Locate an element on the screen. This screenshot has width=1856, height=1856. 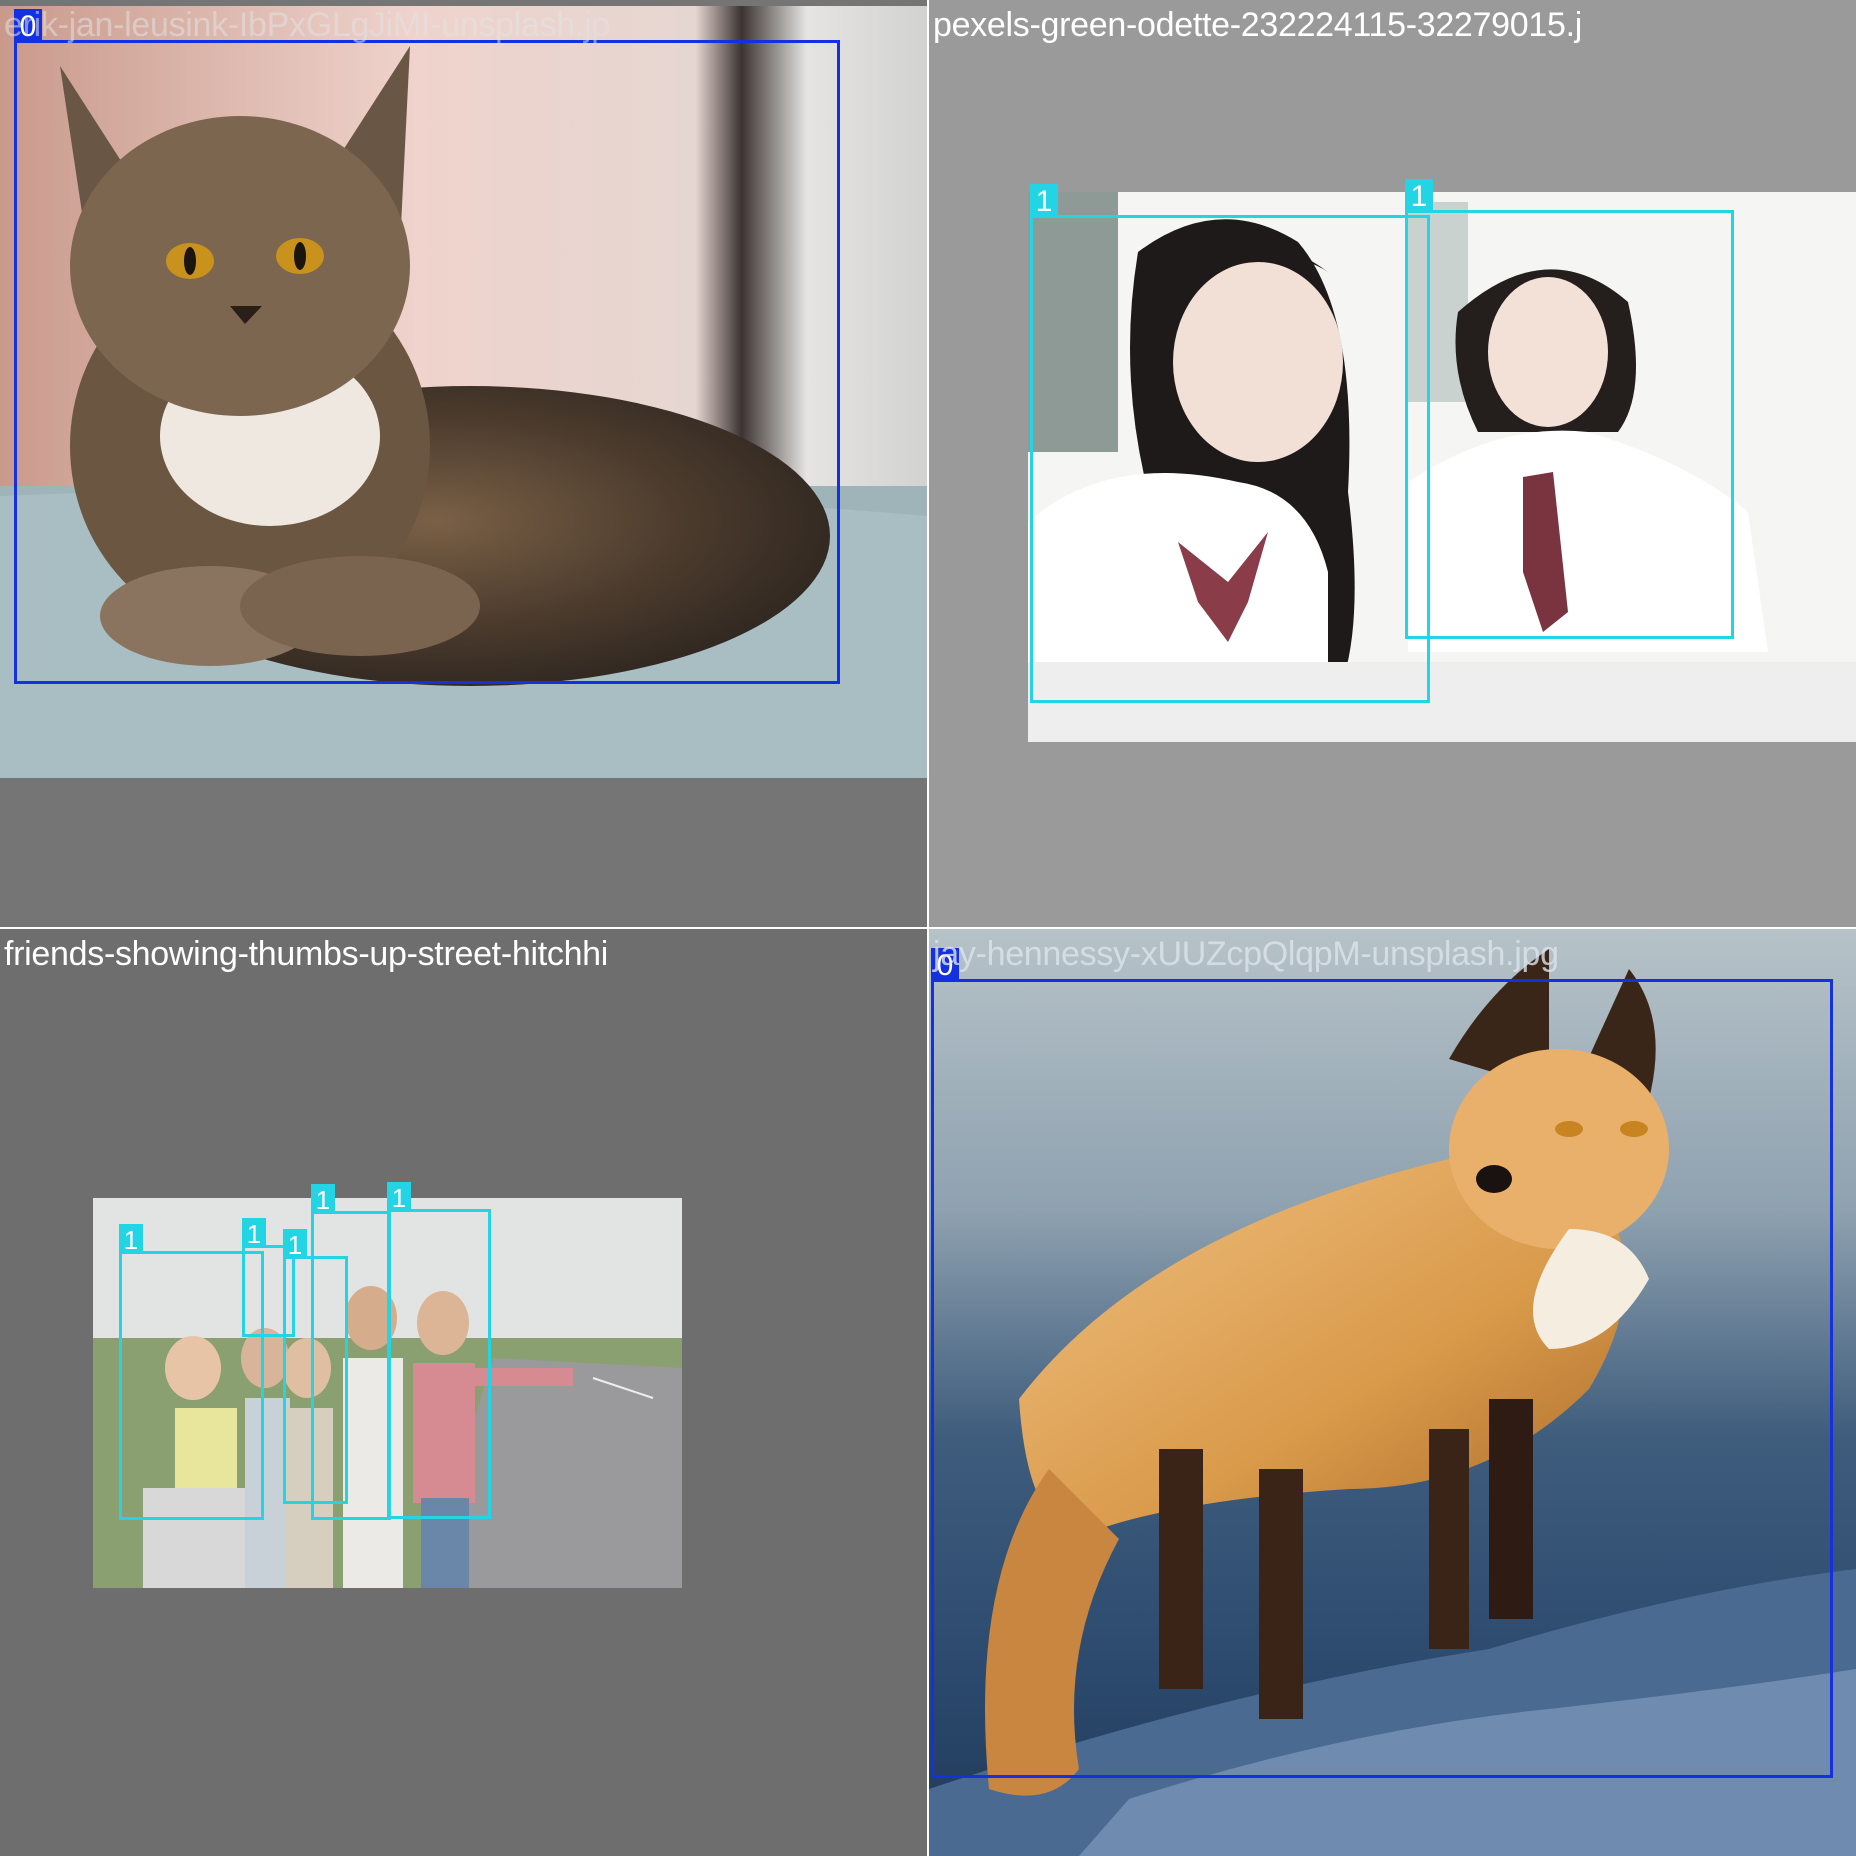
tile-filename: erik-jan-leusink-IbPxGLgJiMI-unsplash.jp is located at coordinates (307, 25).